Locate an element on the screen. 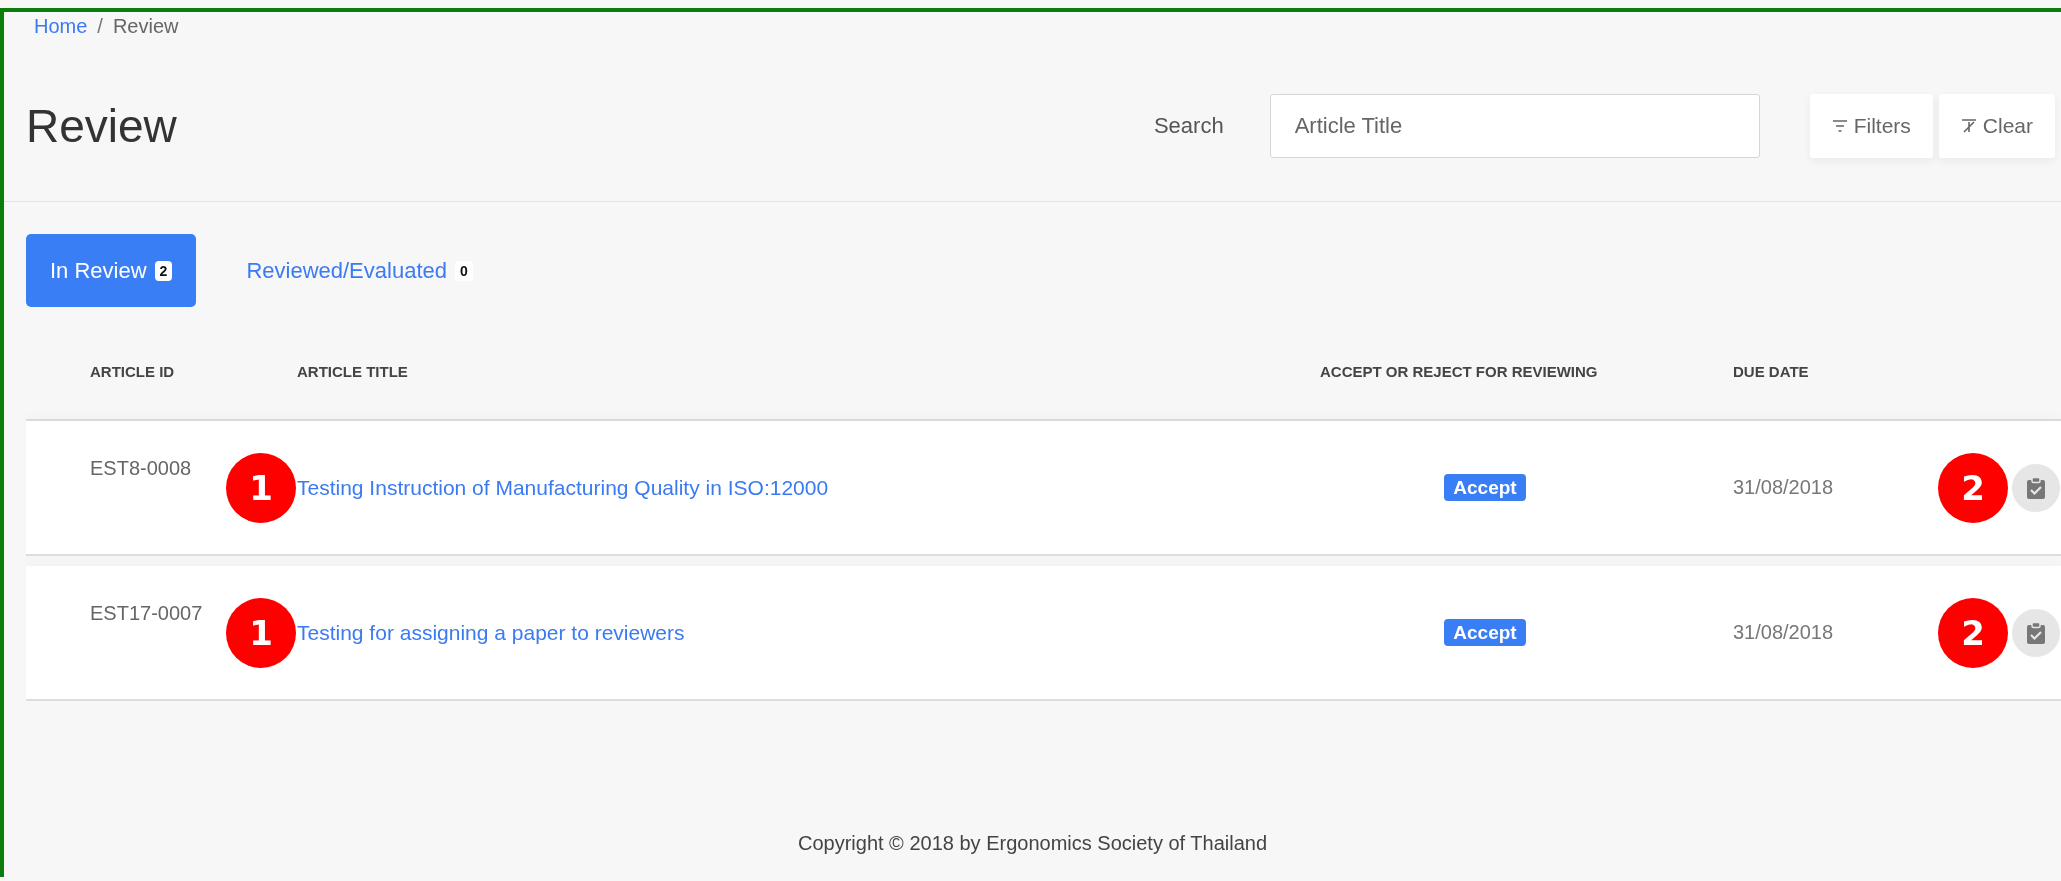  column-header: ARTICLE TITLE is located at coordinates (353, 371).